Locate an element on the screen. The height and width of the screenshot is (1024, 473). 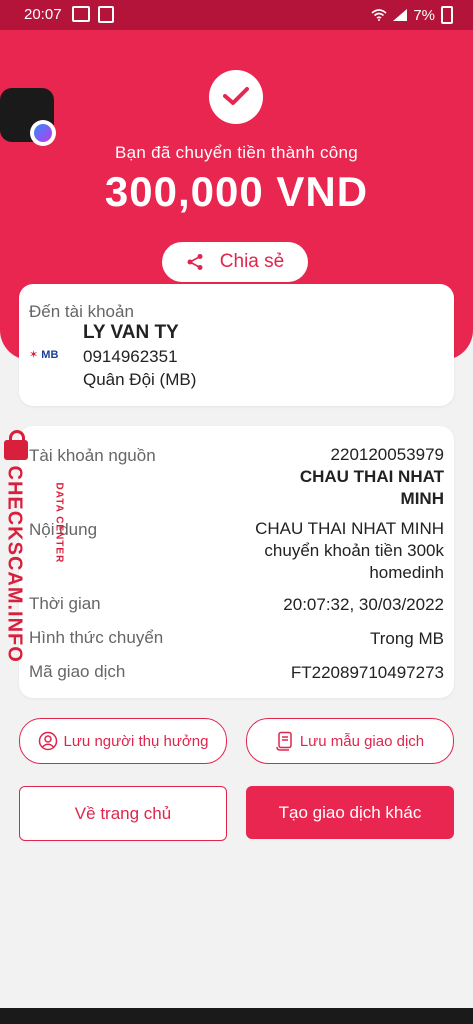
watermark: DATA CENTER CHECKSCAM.INFO is located at coordinates (33, 548).